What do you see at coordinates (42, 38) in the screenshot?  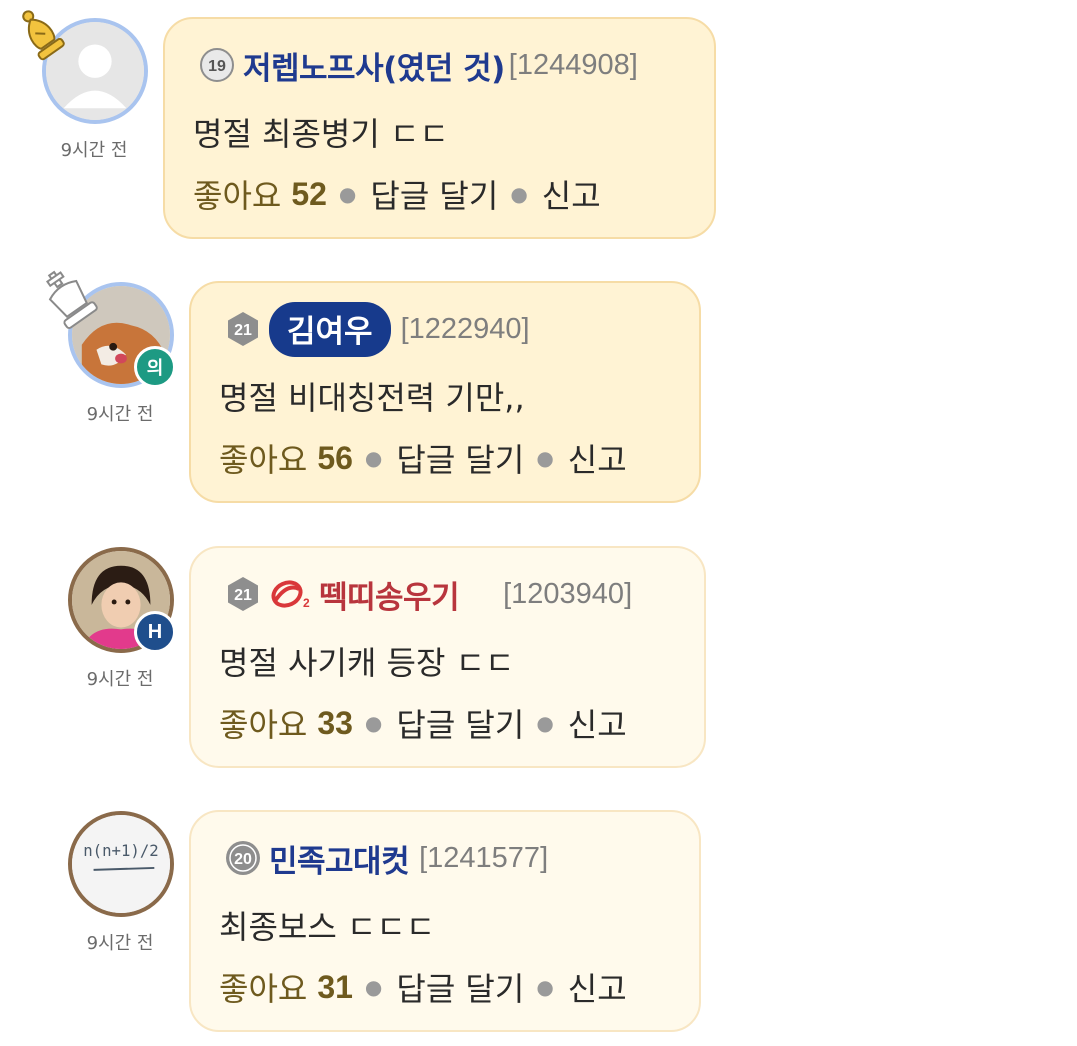 I see `bishop-gold-icon` at bounding box center [42, 38].